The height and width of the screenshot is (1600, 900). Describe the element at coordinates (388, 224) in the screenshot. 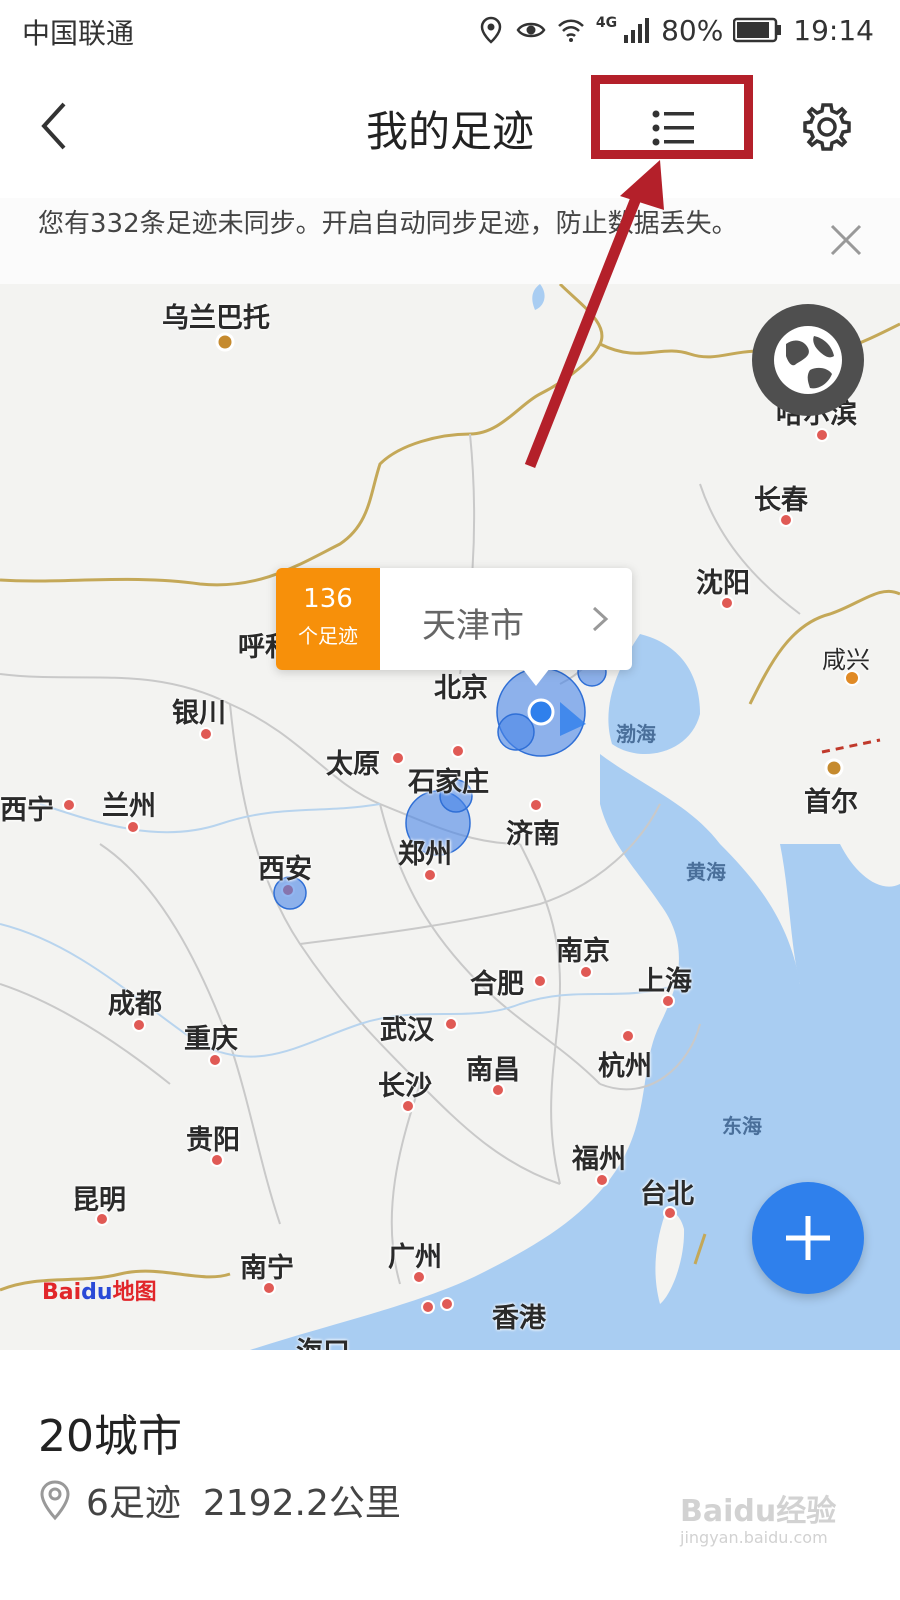

I see `sync-banner-text: 您有332条足迹未同步。开启自动同步足迹，防止数据丢失。` at that location.